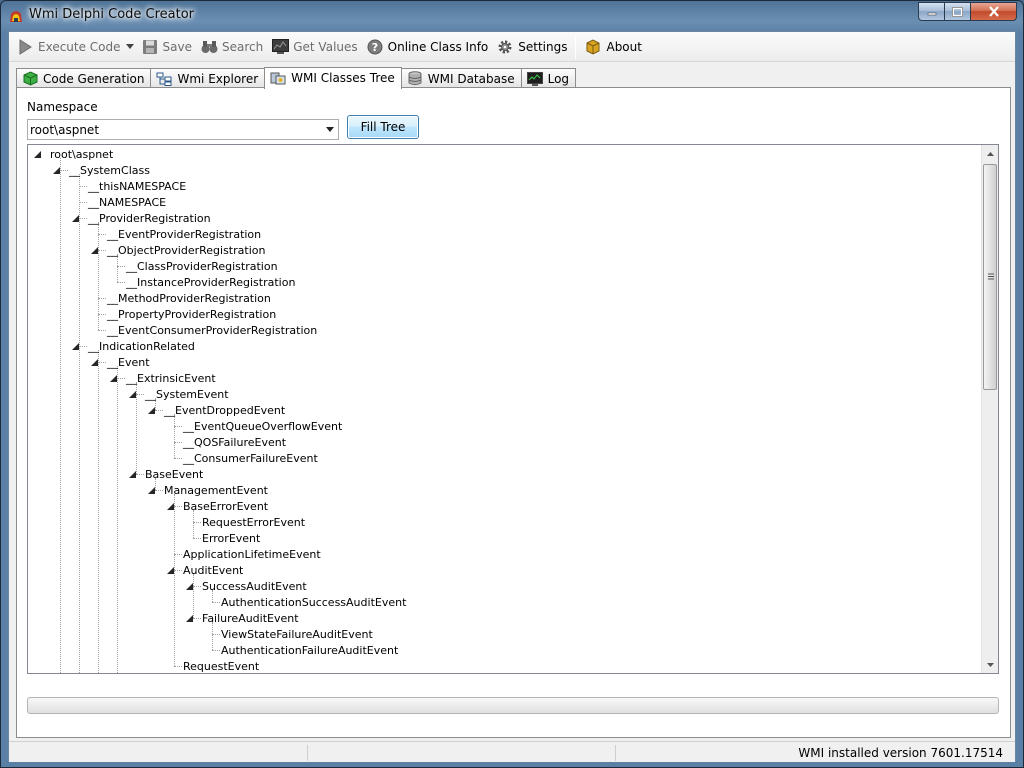  What do you see at coordinates (141, 346) in the screenshot?
I see `tree-node: __IndicationRelated` at bounding box center [141, 346].